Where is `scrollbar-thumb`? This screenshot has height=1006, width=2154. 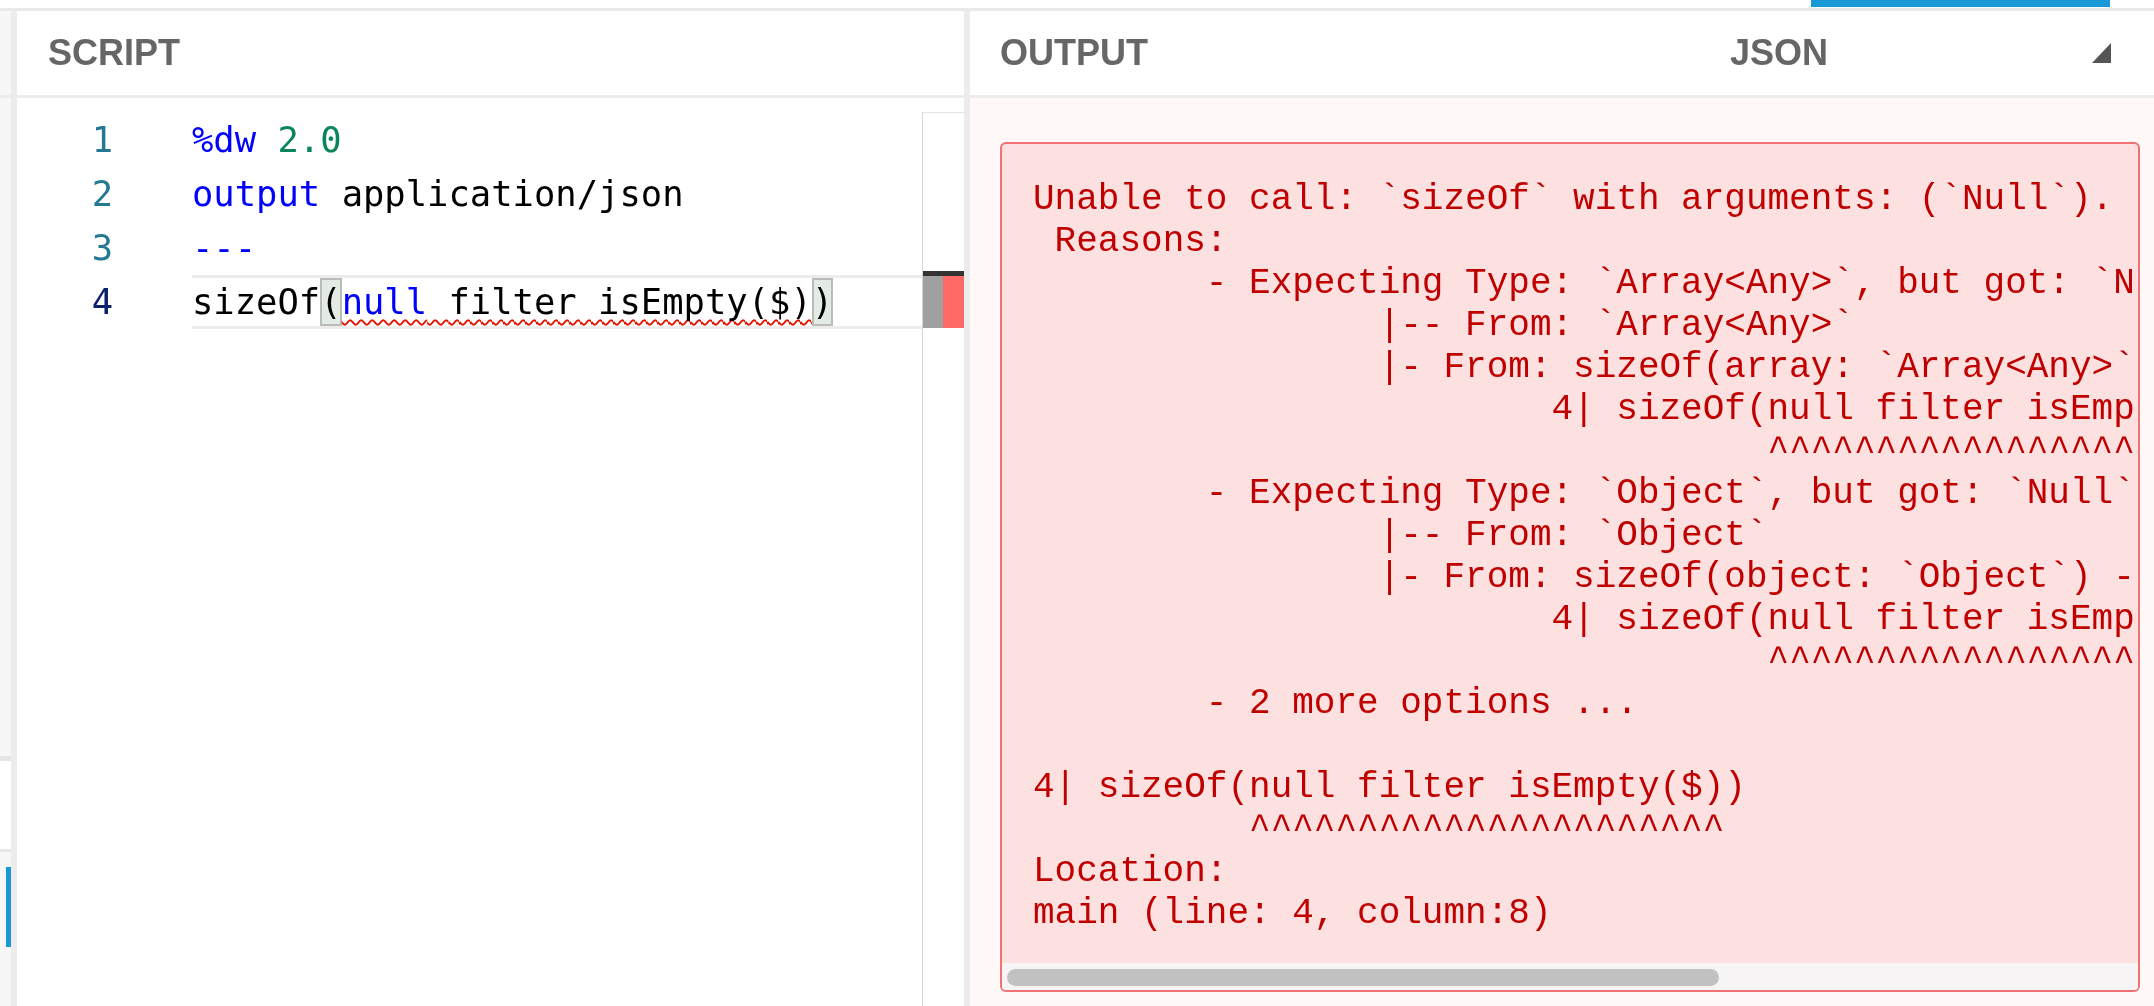 scrollbar-thumb is located at coordinates (1363, 977).